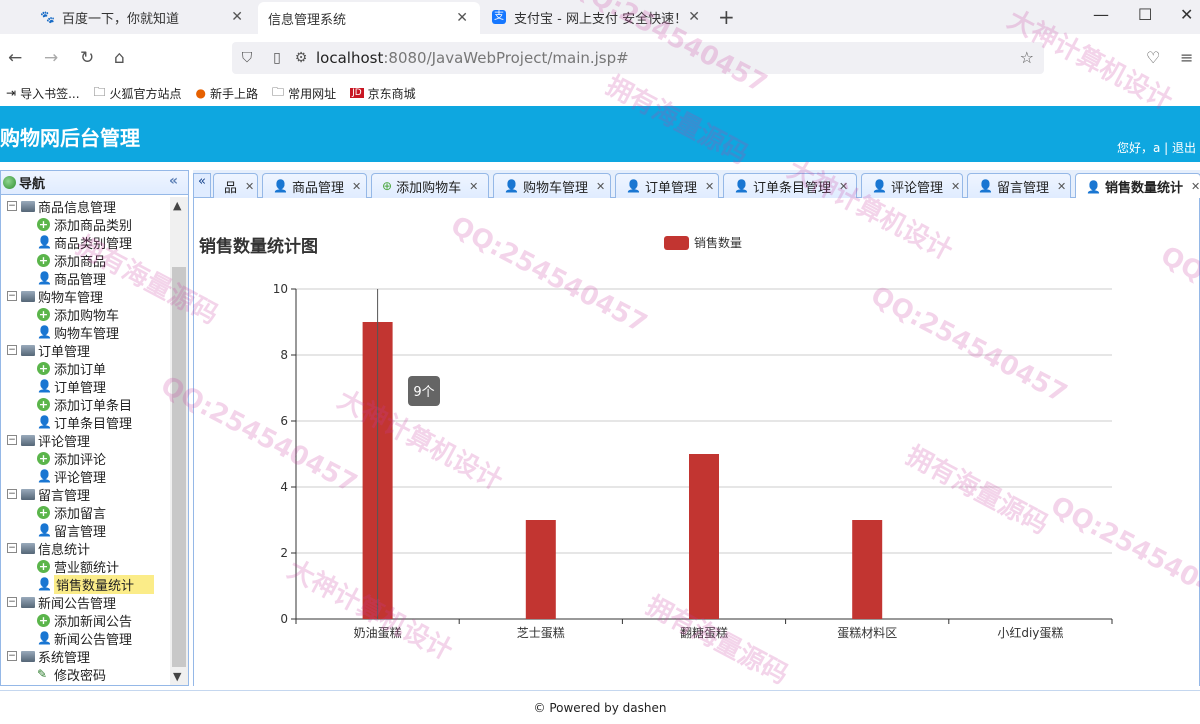  I want to click on browser-tab-baidu: 🐾 百度一下，你就知道 ✕, so click(142, 17).